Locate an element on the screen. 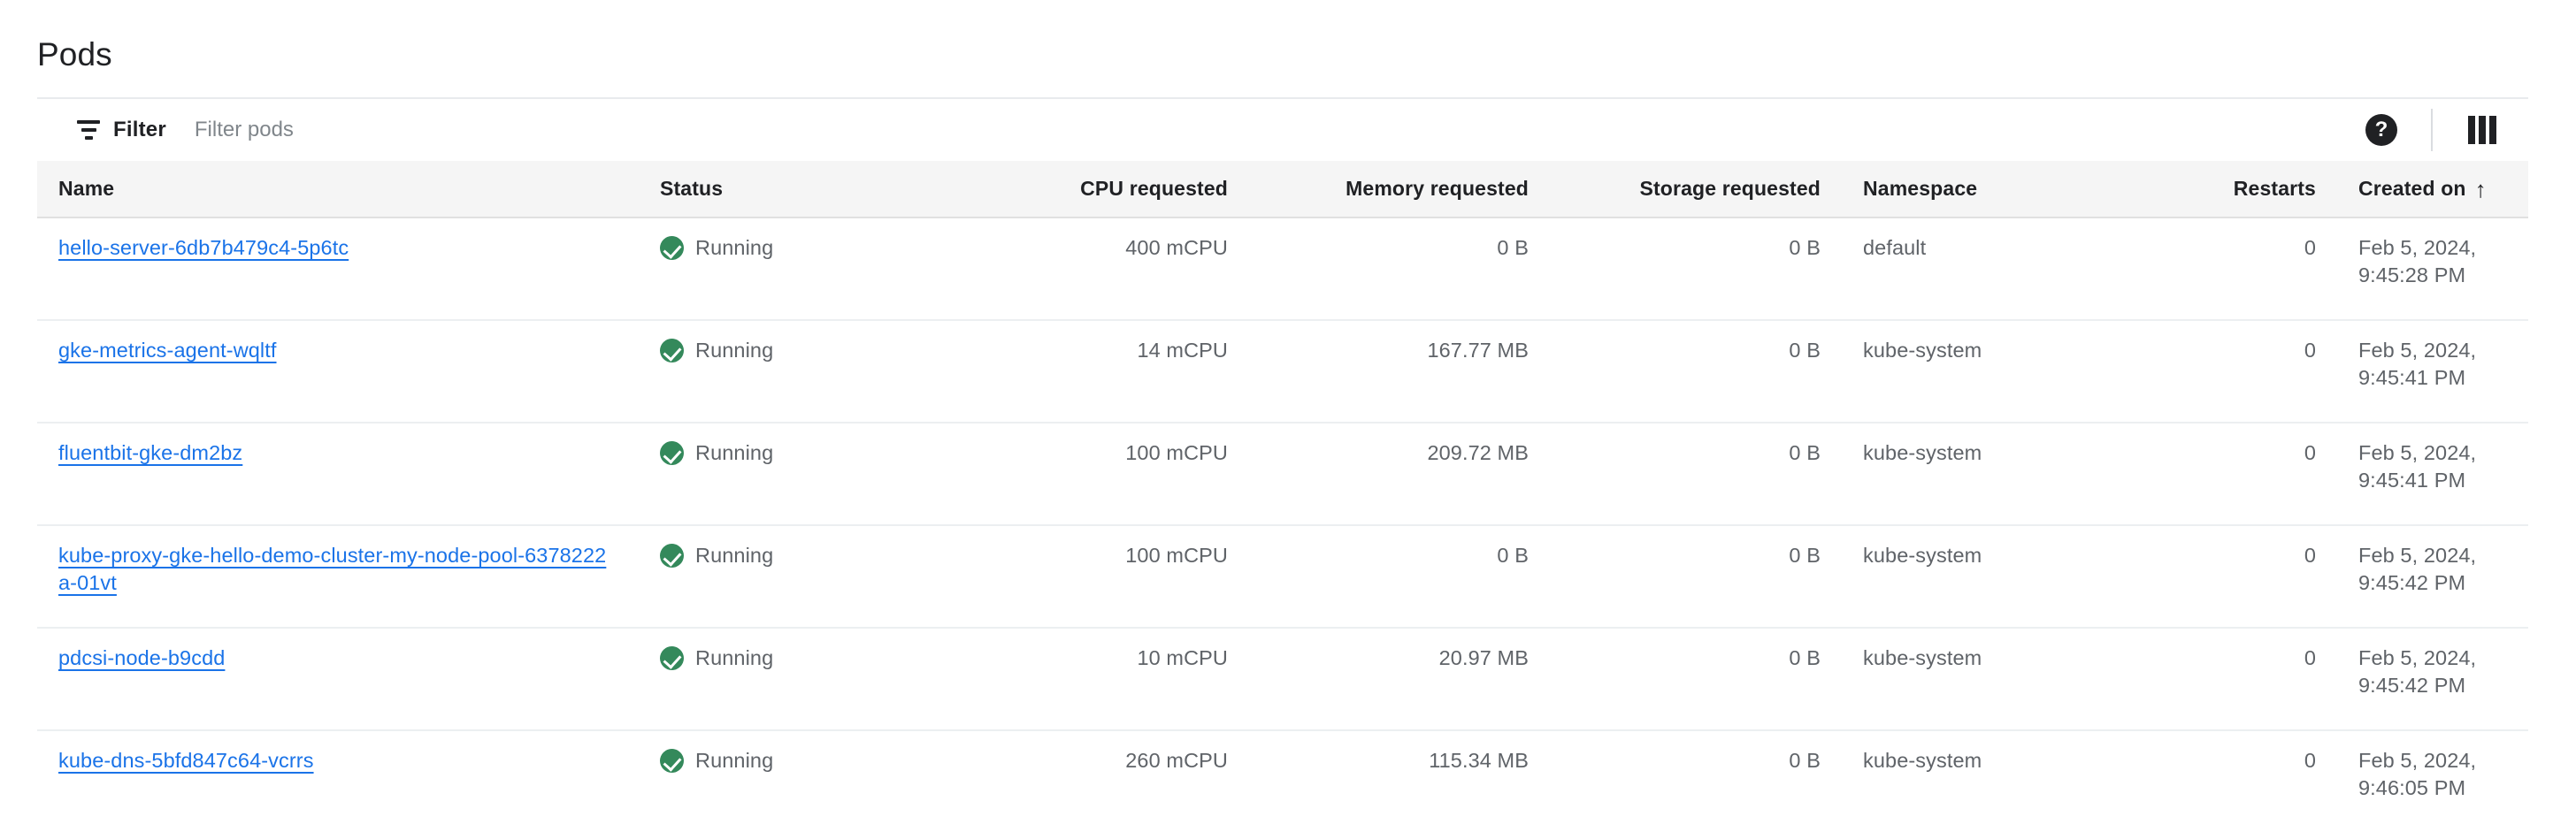  column-header-created: Created on ↑ is located at coordinates (2432, 189).